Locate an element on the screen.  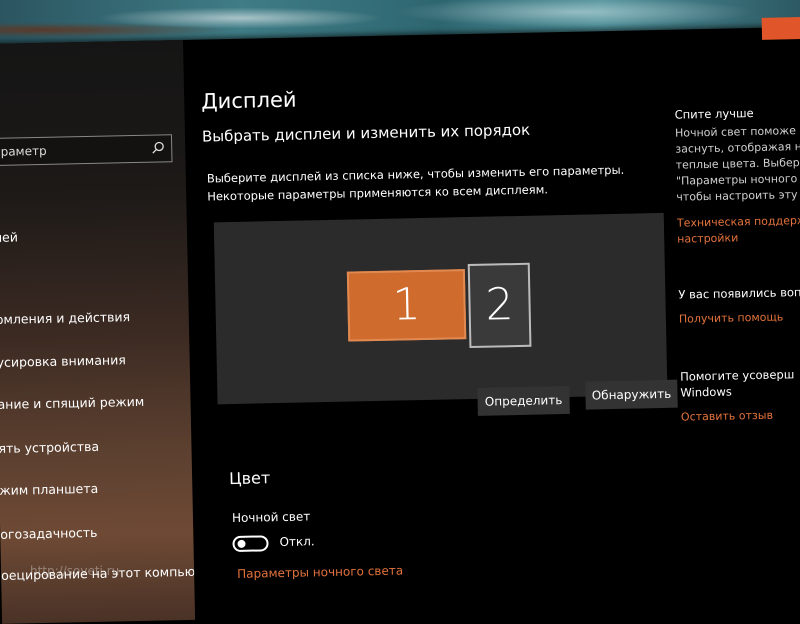
monitor-1: 1 is located at coordinates (406, 305).